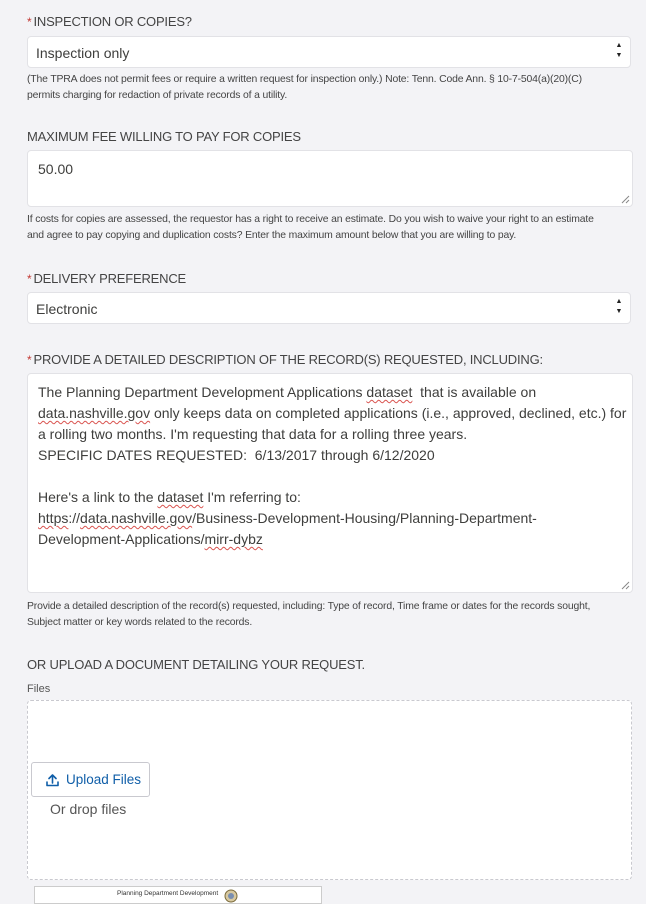 This screenshot has width=646, height=904. Describe the element at coordinates (88, 809) in the screenshot. I see `drop-files-text: Or drop files` at that location.